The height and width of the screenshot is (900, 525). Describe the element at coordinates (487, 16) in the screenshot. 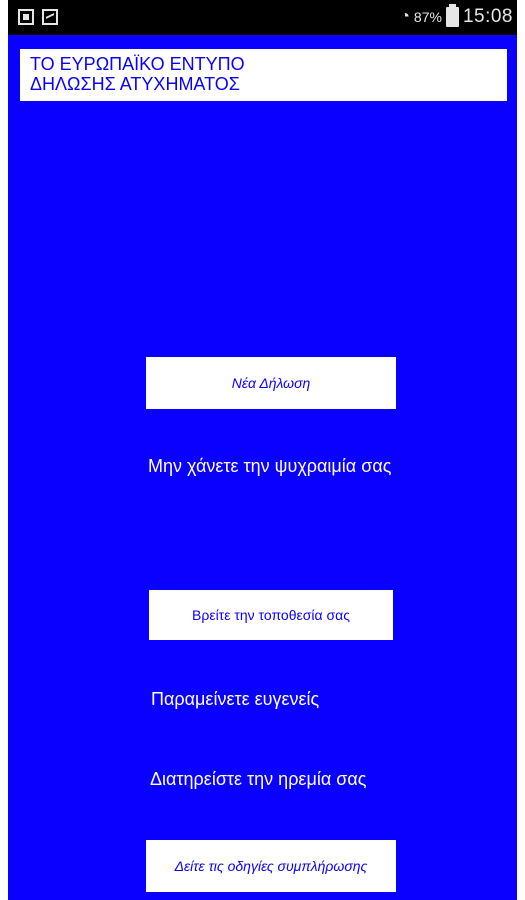

I see `clock: 15:08` at that location.